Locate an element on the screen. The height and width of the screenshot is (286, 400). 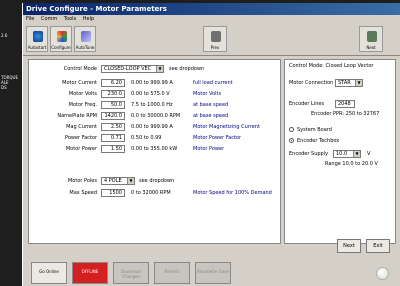
encoder-ppr-note: Encoder PPR: 250 to 32767 is located at coordinates (345, 114).